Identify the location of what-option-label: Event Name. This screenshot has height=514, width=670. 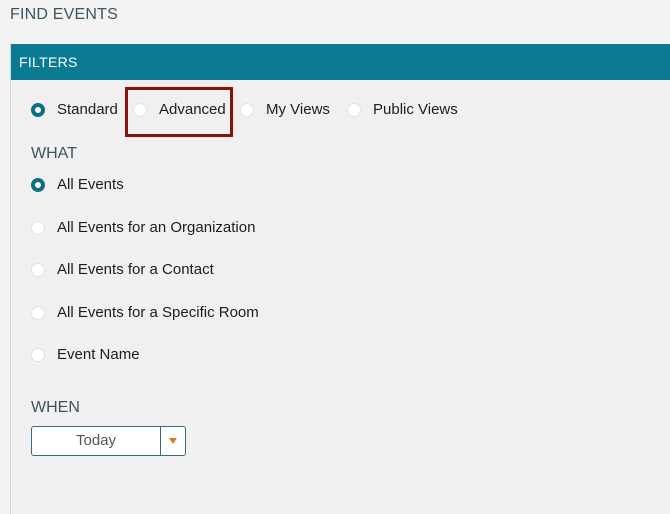
(98, 354).